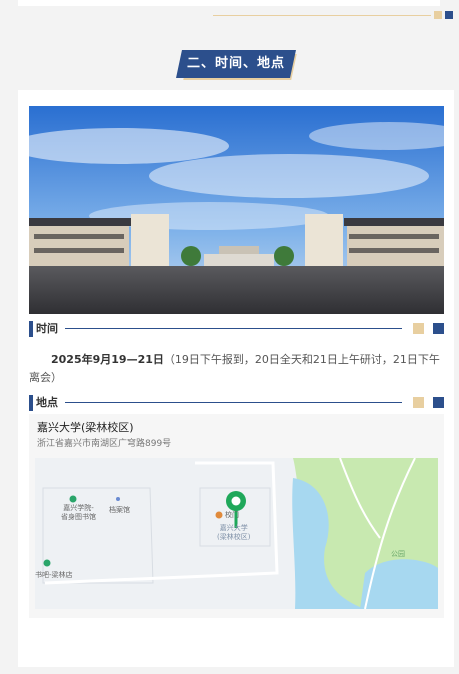 Image resolution: width=459 pixels, height=674 pixels. I want to click on time-section-line, so click(233, 328).